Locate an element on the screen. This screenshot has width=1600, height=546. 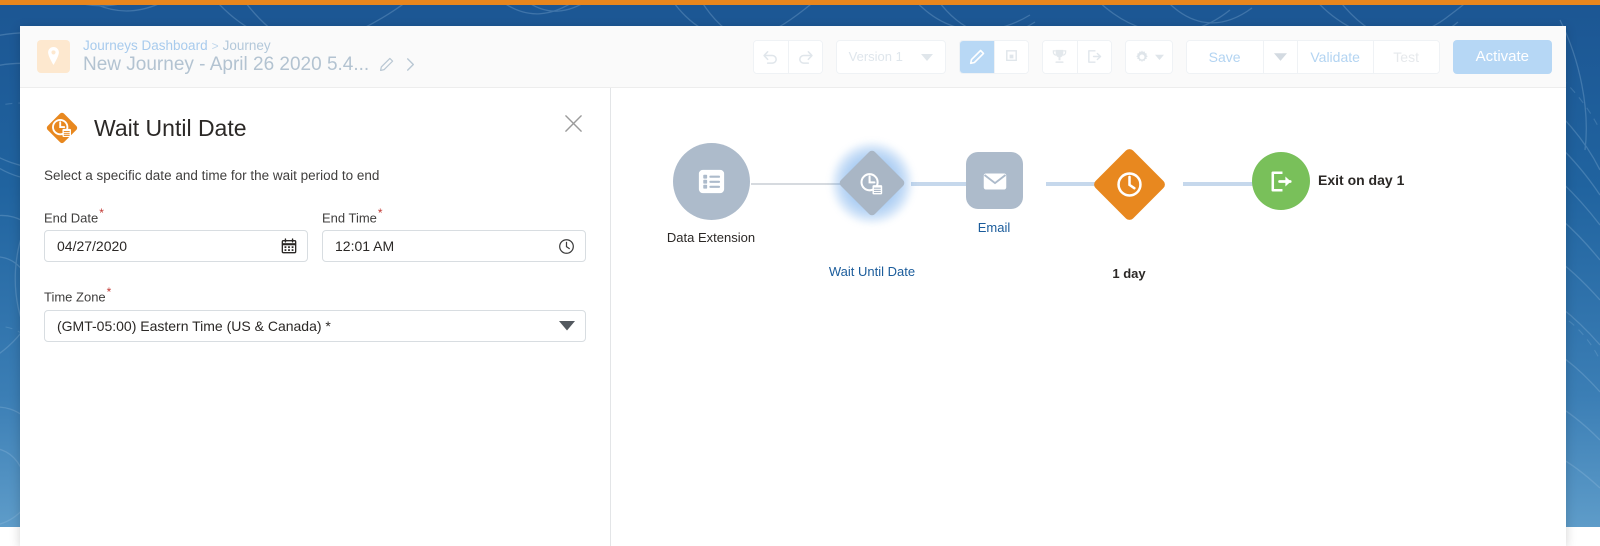
activate-button: Activate is located at coordinates (1502, 56).